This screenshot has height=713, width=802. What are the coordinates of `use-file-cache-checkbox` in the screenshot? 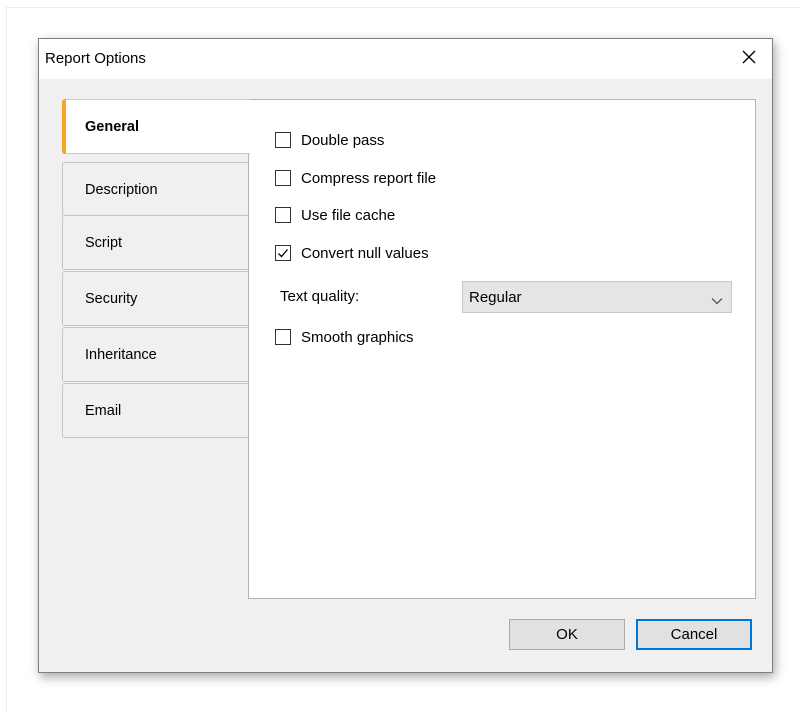 It's located at (283, 215).